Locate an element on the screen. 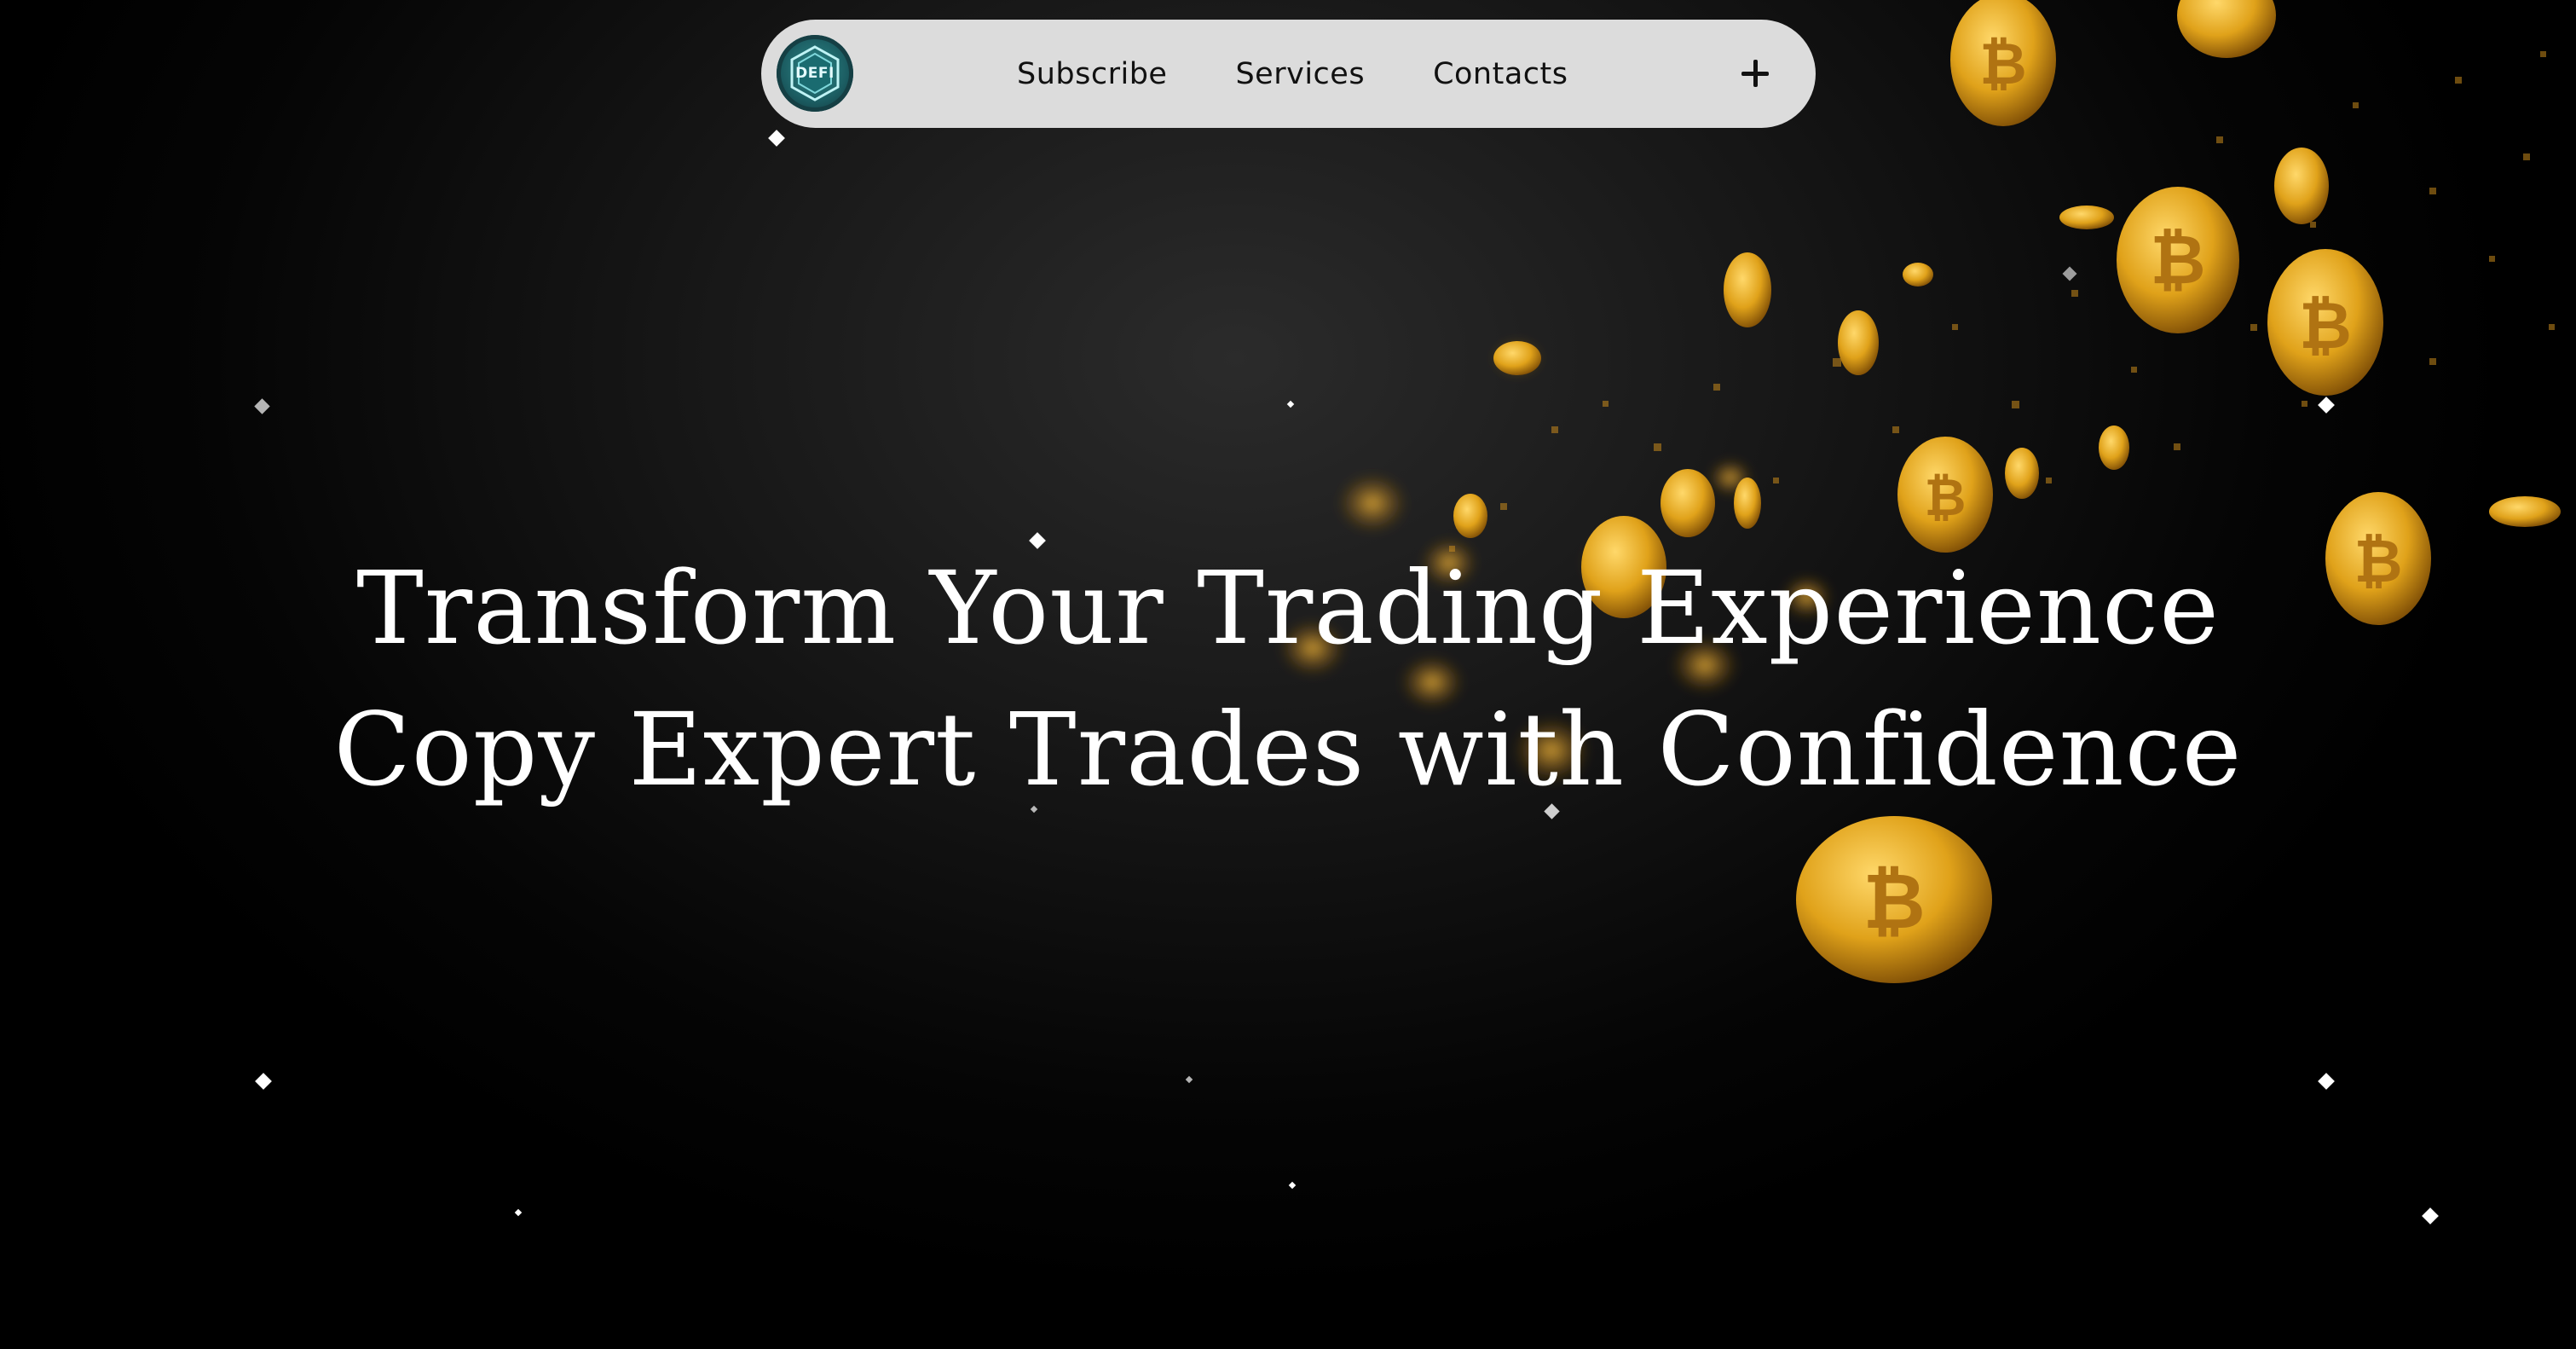 This screenshot has height=1349, width=2576. logo-text: DEFI is located at coordinates (815, 73).